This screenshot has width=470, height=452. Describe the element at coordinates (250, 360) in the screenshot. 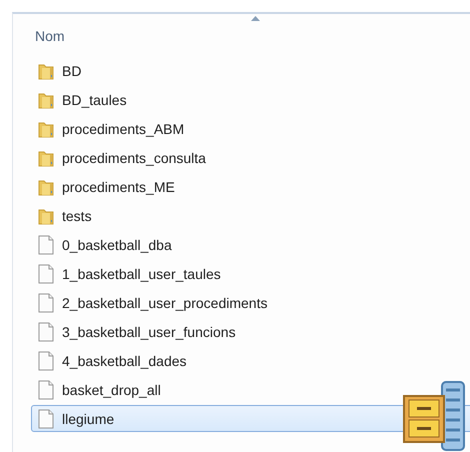

I see `file-list-item: 4_basketball_dades` at that location.